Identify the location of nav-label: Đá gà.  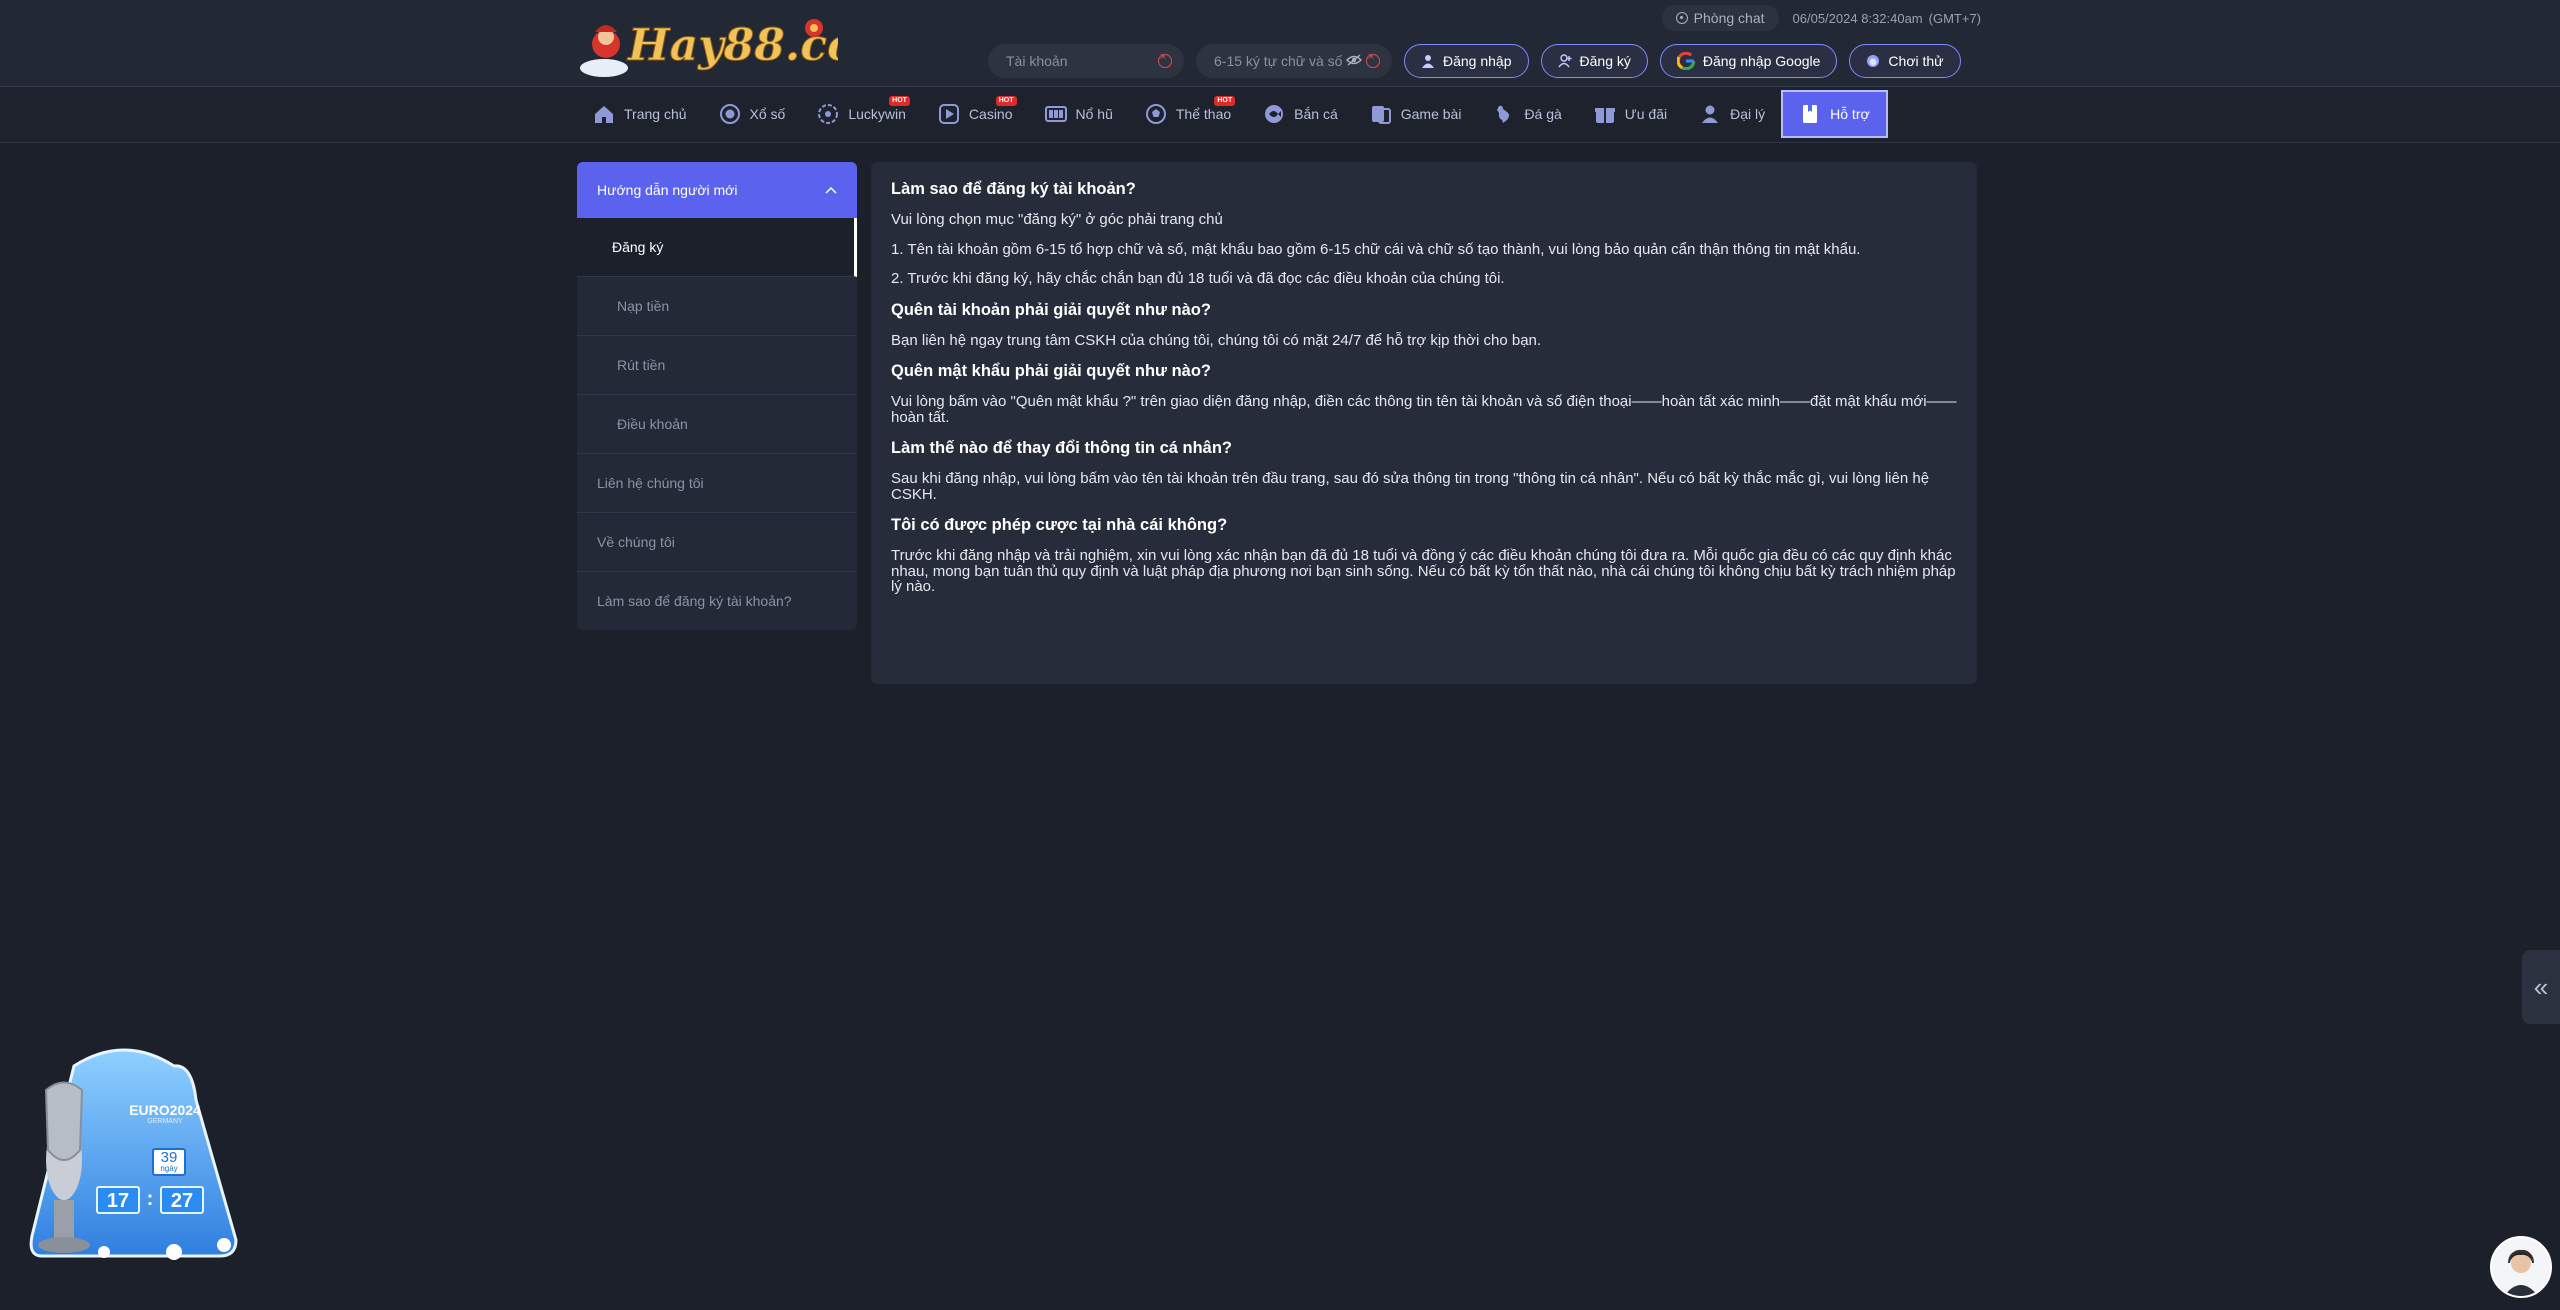
(1543, 114).